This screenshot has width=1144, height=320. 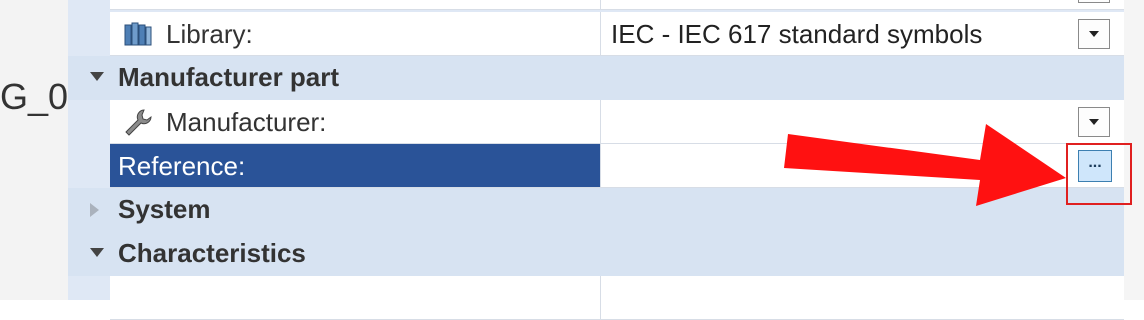 What do you see at coordinates (596, 34) in the screenshot?
I see `property-row-library: Library: IEC - IEC 617 standard symbols` at bounding box center [596, 34].